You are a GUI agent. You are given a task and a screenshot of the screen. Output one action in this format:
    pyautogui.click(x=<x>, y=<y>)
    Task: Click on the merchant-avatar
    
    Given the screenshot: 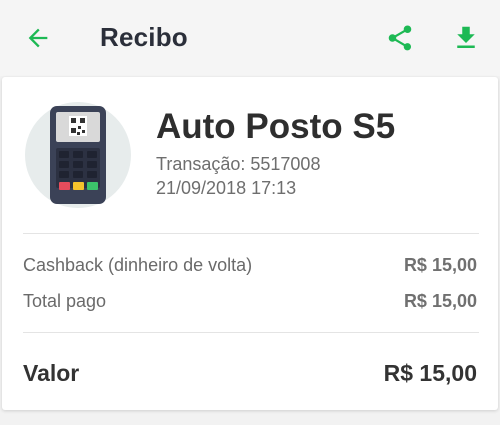 What is the action you would take?
    pyautogui.click(x=78, y=155)
    